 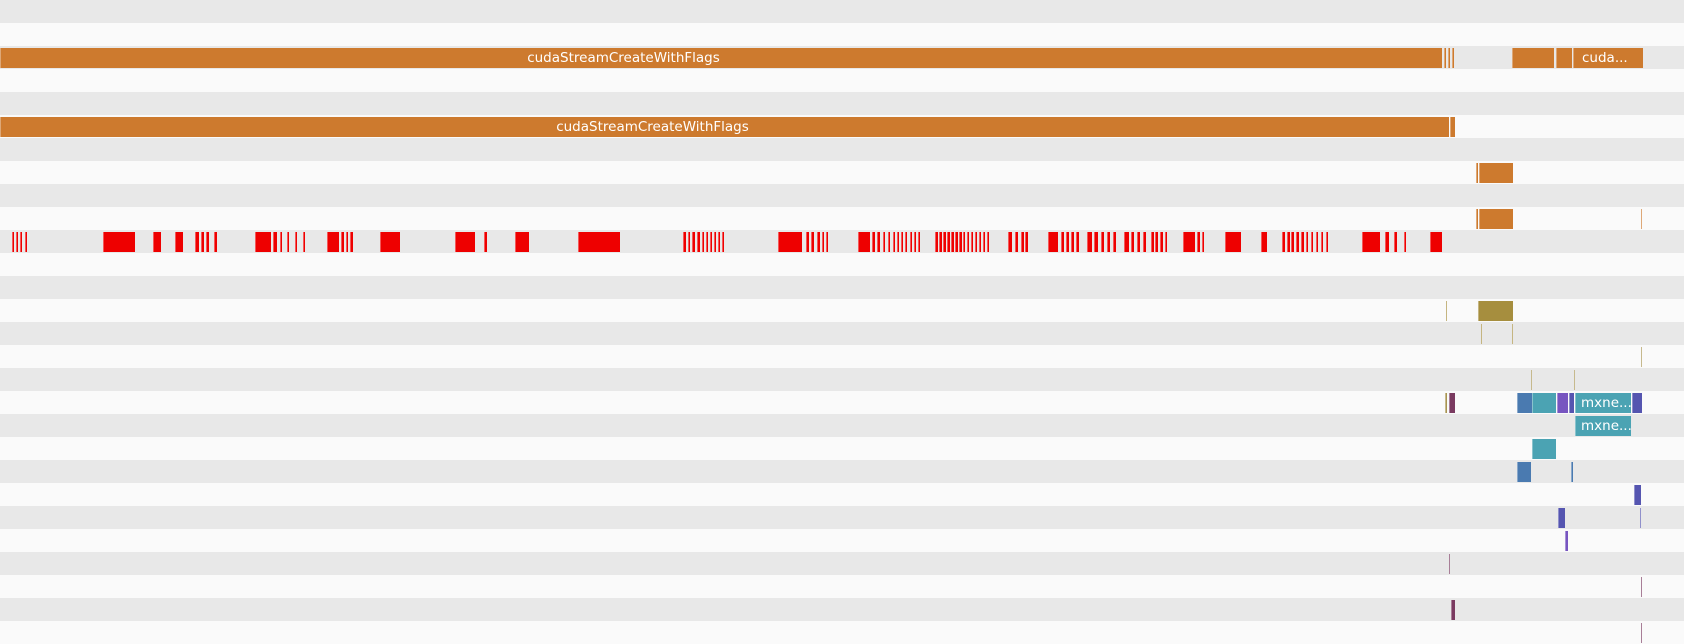 What do you see at coordinates (721, 58) in the screenshot?
I see `cuda-api-bar: cudaStreamCreateWithFlags` at bounding box center [721, 58].